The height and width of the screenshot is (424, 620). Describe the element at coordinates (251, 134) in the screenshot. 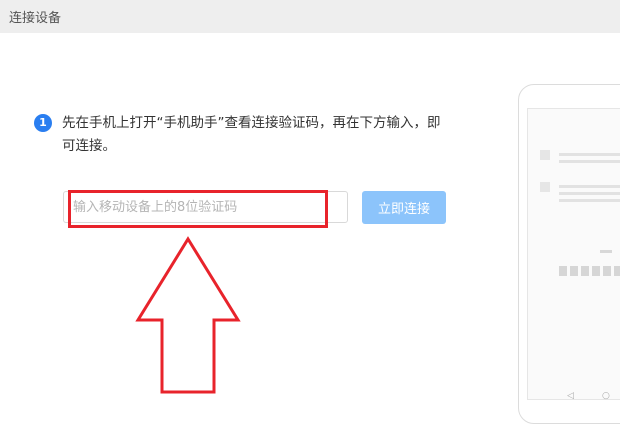

I see `instruction-text: 先在手机上打开“手机助手”查看连接验证码，再在下方输入，即可连接。` at that location.